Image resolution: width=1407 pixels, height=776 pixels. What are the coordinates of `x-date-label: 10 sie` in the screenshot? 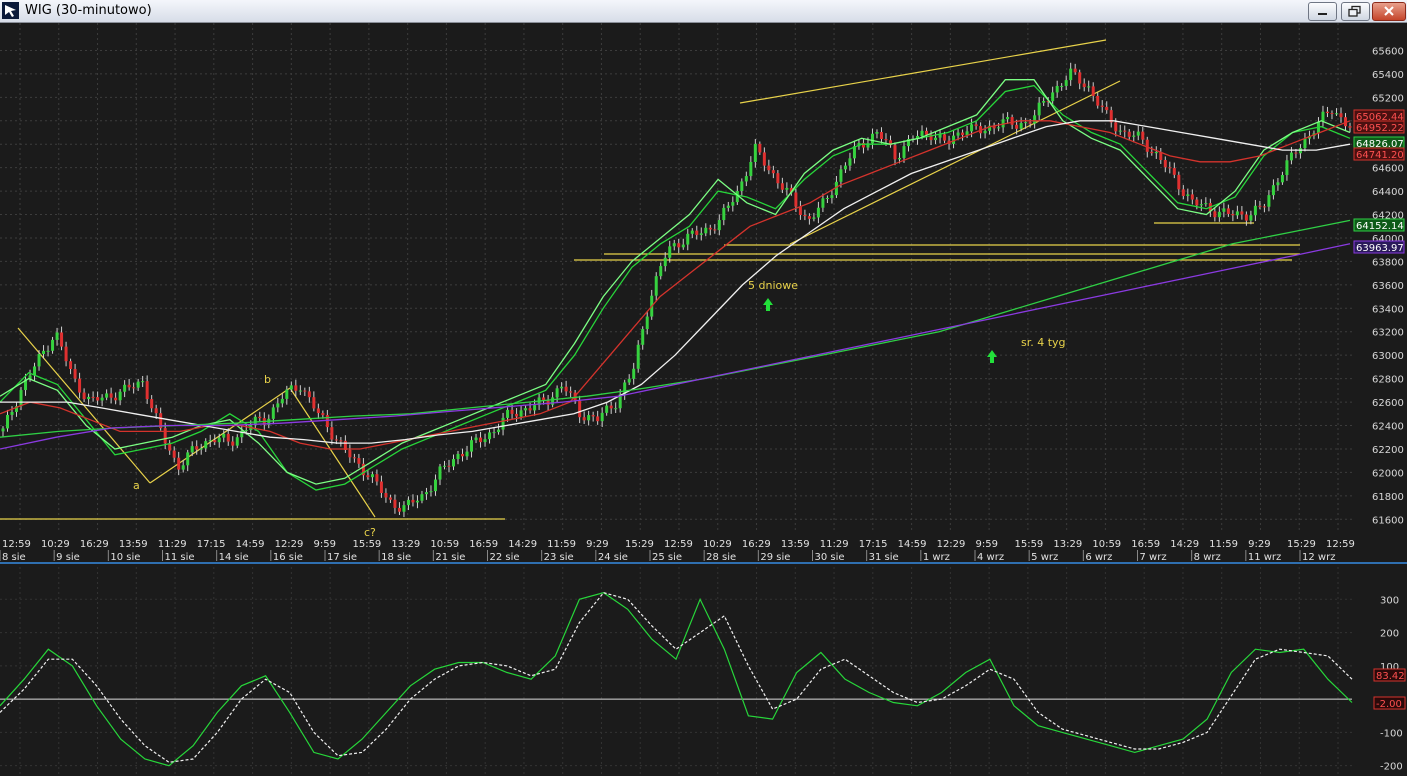 It's located at (125, 557).